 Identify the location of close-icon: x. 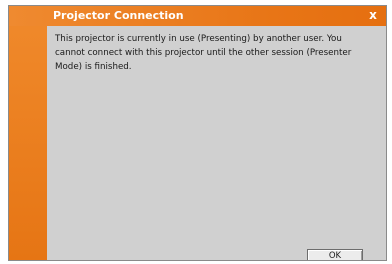
(373, 15).